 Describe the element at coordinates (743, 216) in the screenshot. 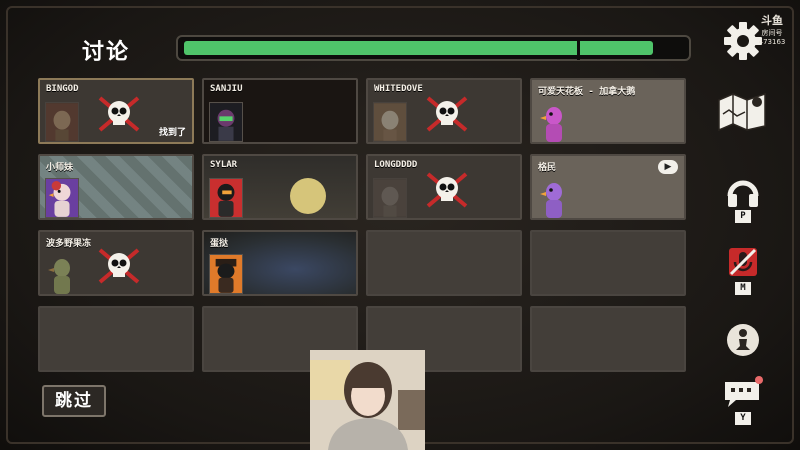

I see `hotkey-label: P` at that location.